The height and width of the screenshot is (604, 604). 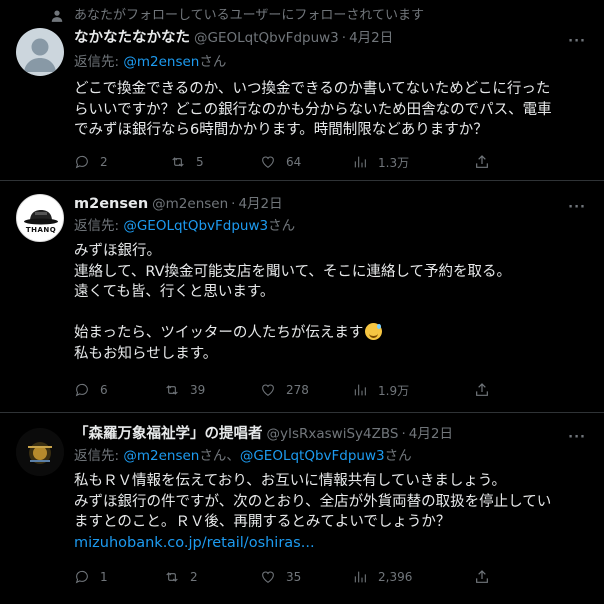 I want to click on display-name: なかなたなかなた, so click(x=132, y=38).